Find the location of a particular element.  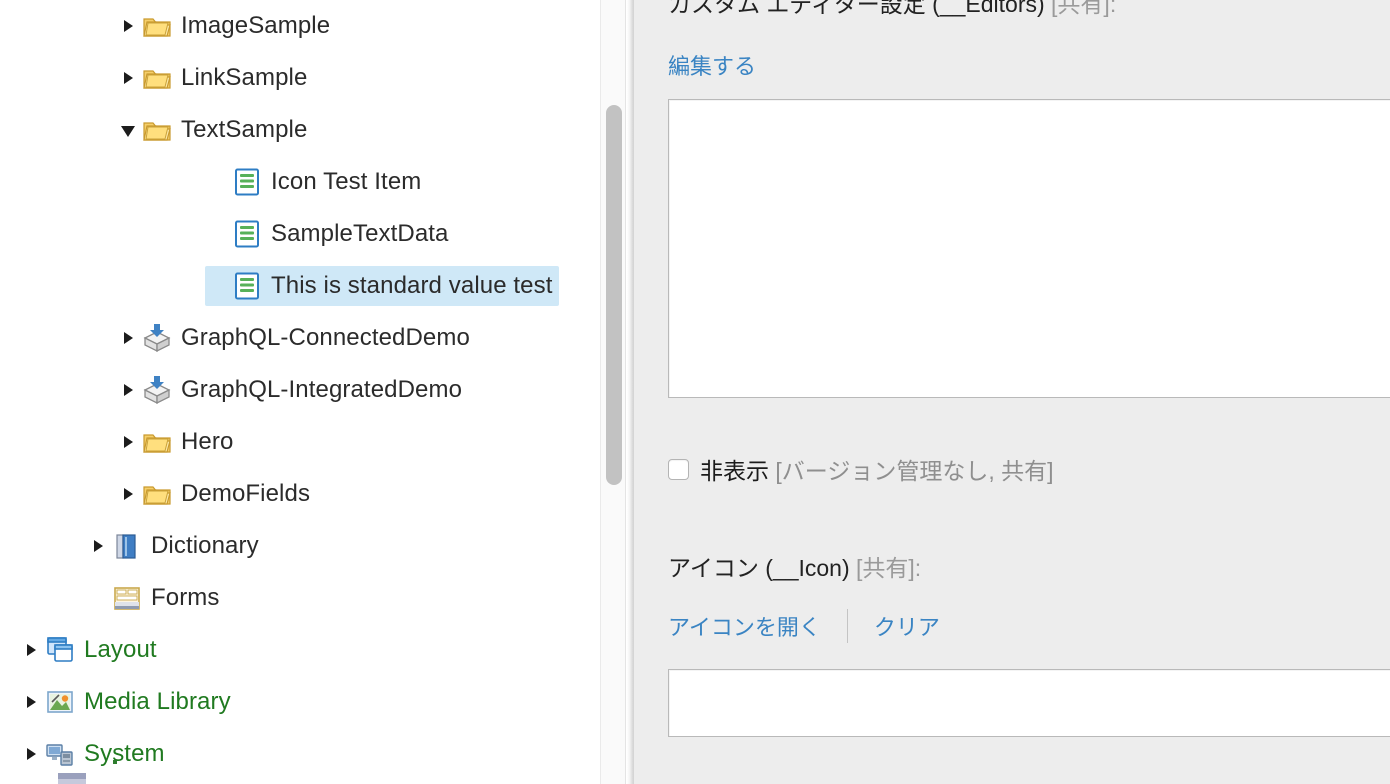

panel-splitter is located at coordinates (630, 392).